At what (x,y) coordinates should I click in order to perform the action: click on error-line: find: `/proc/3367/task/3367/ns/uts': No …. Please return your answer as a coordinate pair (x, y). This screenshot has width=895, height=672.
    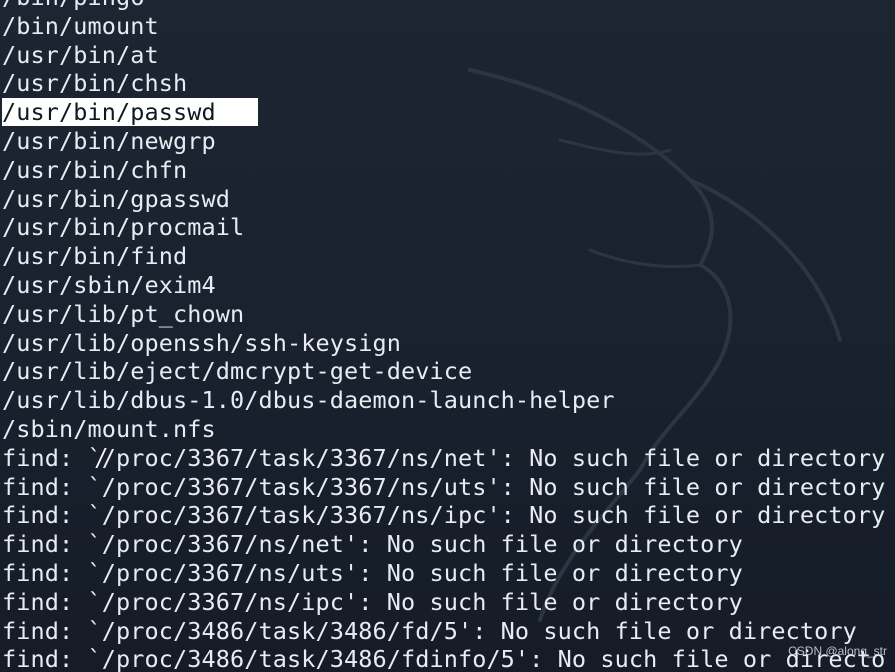
    Looking at the image, I should click on (444, 486).